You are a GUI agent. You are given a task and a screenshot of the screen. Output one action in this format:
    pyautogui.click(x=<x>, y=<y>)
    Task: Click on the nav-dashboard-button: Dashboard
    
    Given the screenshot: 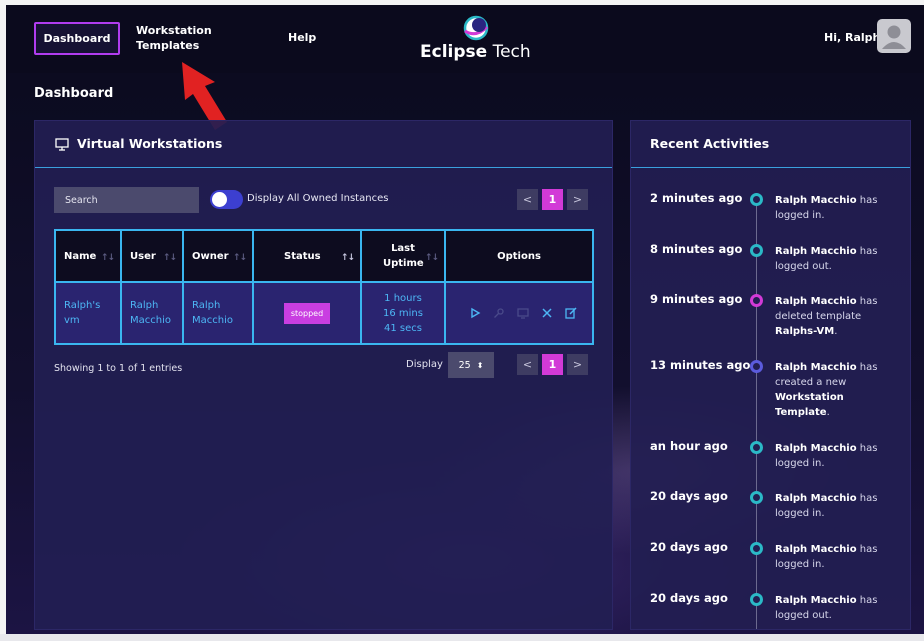 What is the action you would take?
    pyautogui.click(x=77, y=38)
    